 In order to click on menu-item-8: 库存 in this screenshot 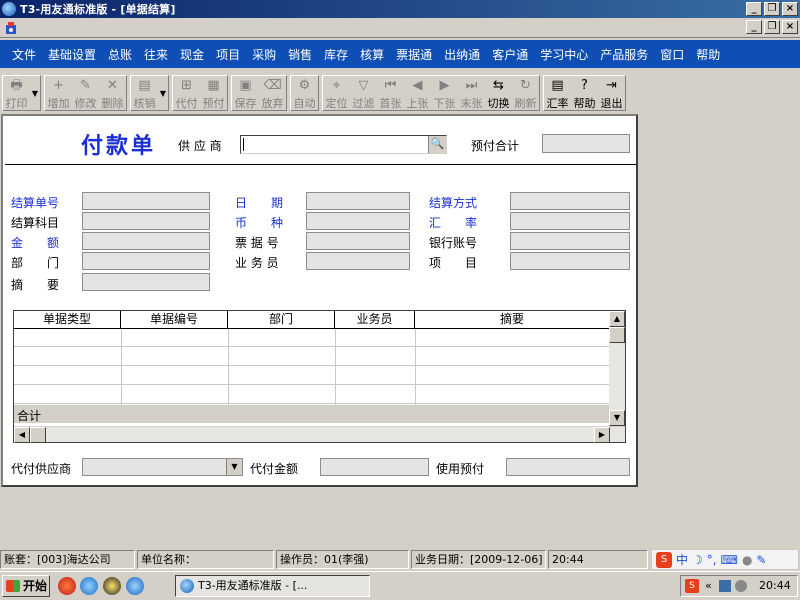, I will do `click(336, 54)`.